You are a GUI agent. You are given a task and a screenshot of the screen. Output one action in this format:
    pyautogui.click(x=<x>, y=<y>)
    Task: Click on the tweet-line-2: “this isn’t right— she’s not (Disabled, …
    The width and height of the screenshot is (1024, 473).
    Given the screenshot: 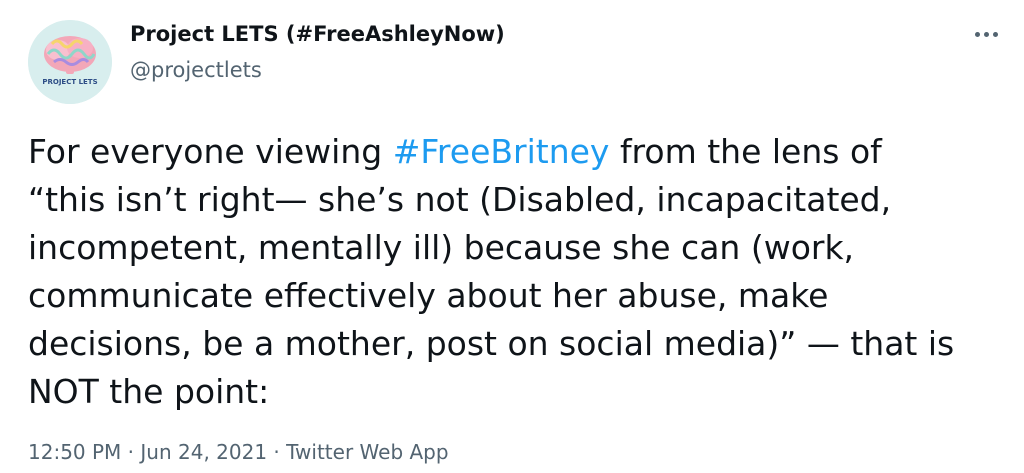 What is the action you would take?
    pyautogui.click(x=460, y=199)
    